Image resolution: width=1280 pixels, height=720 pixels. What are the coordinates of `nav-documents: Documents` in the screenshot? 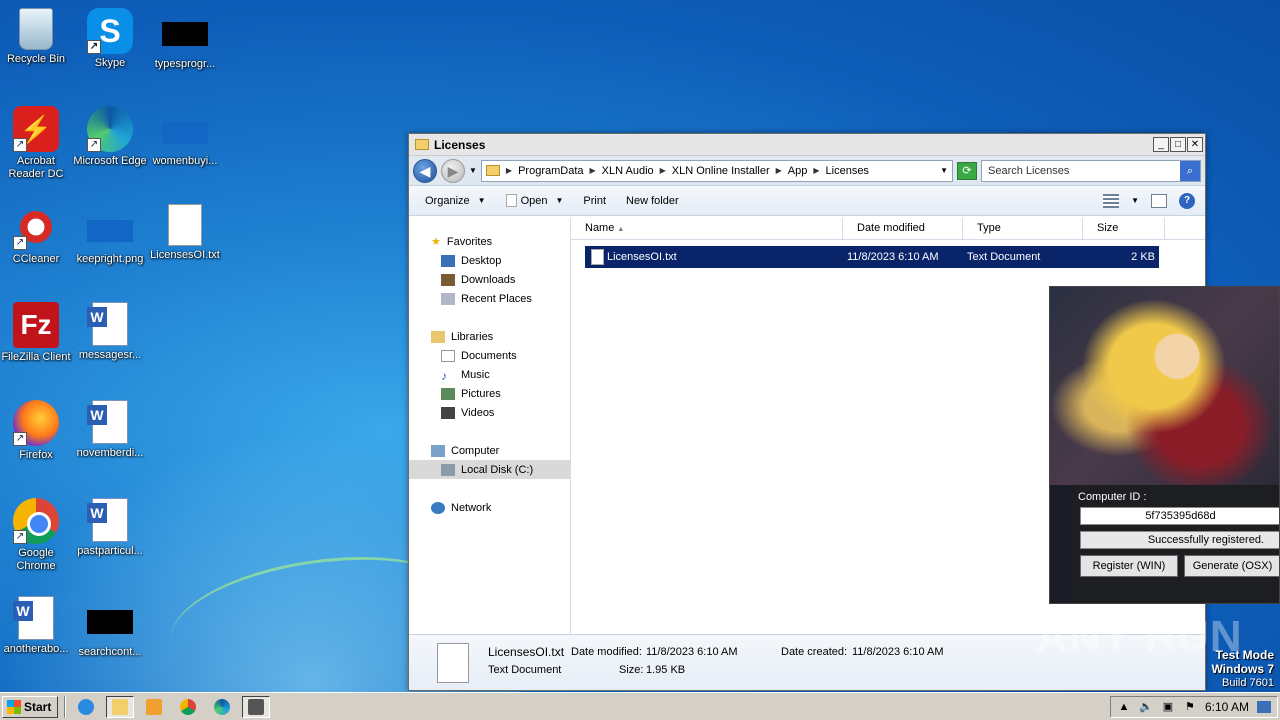 It's located at (489, 355).